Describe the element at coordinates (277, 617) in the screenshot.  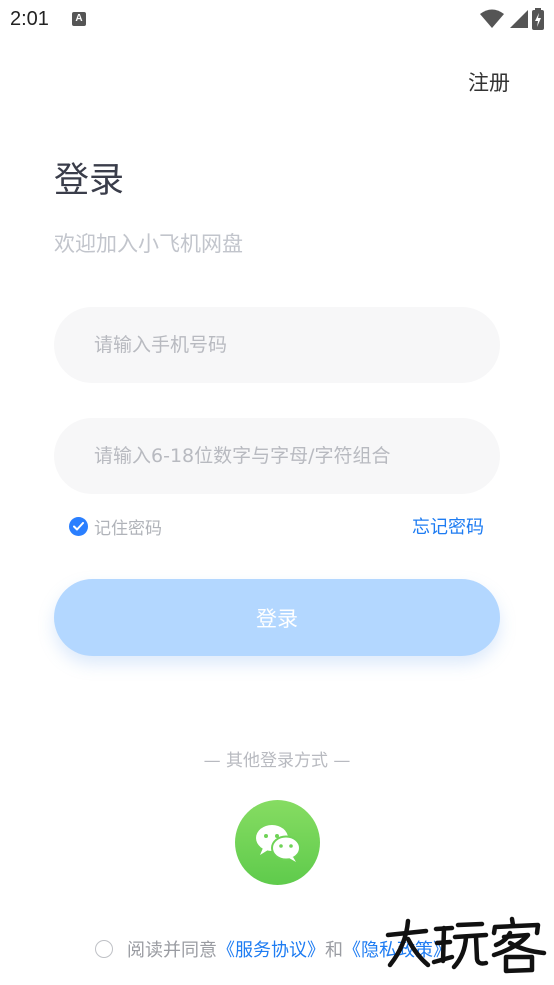
I see `login-button: 登录` at that location.